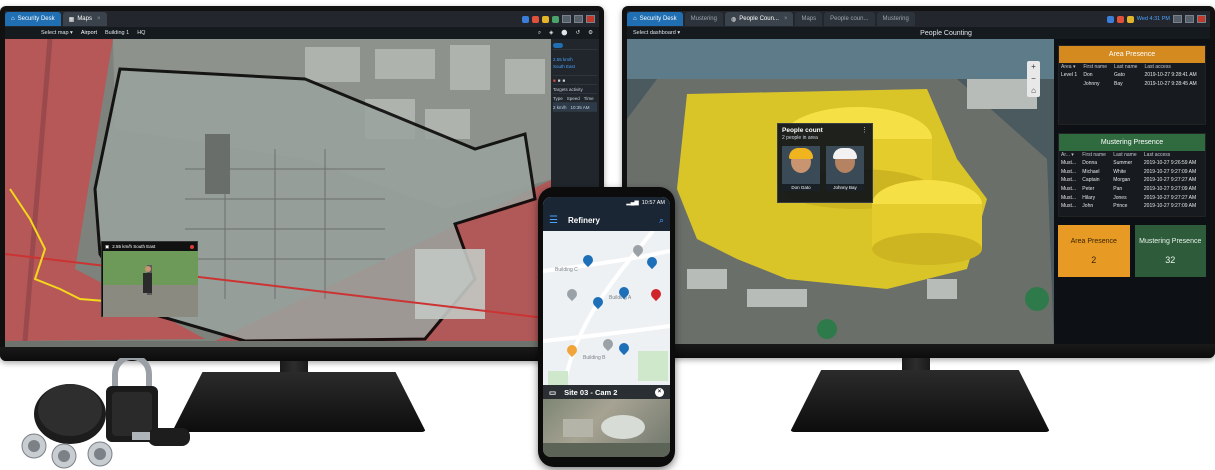  I want to click on person-card-johnny-bay: Johnny Bay, so click(845, 168).